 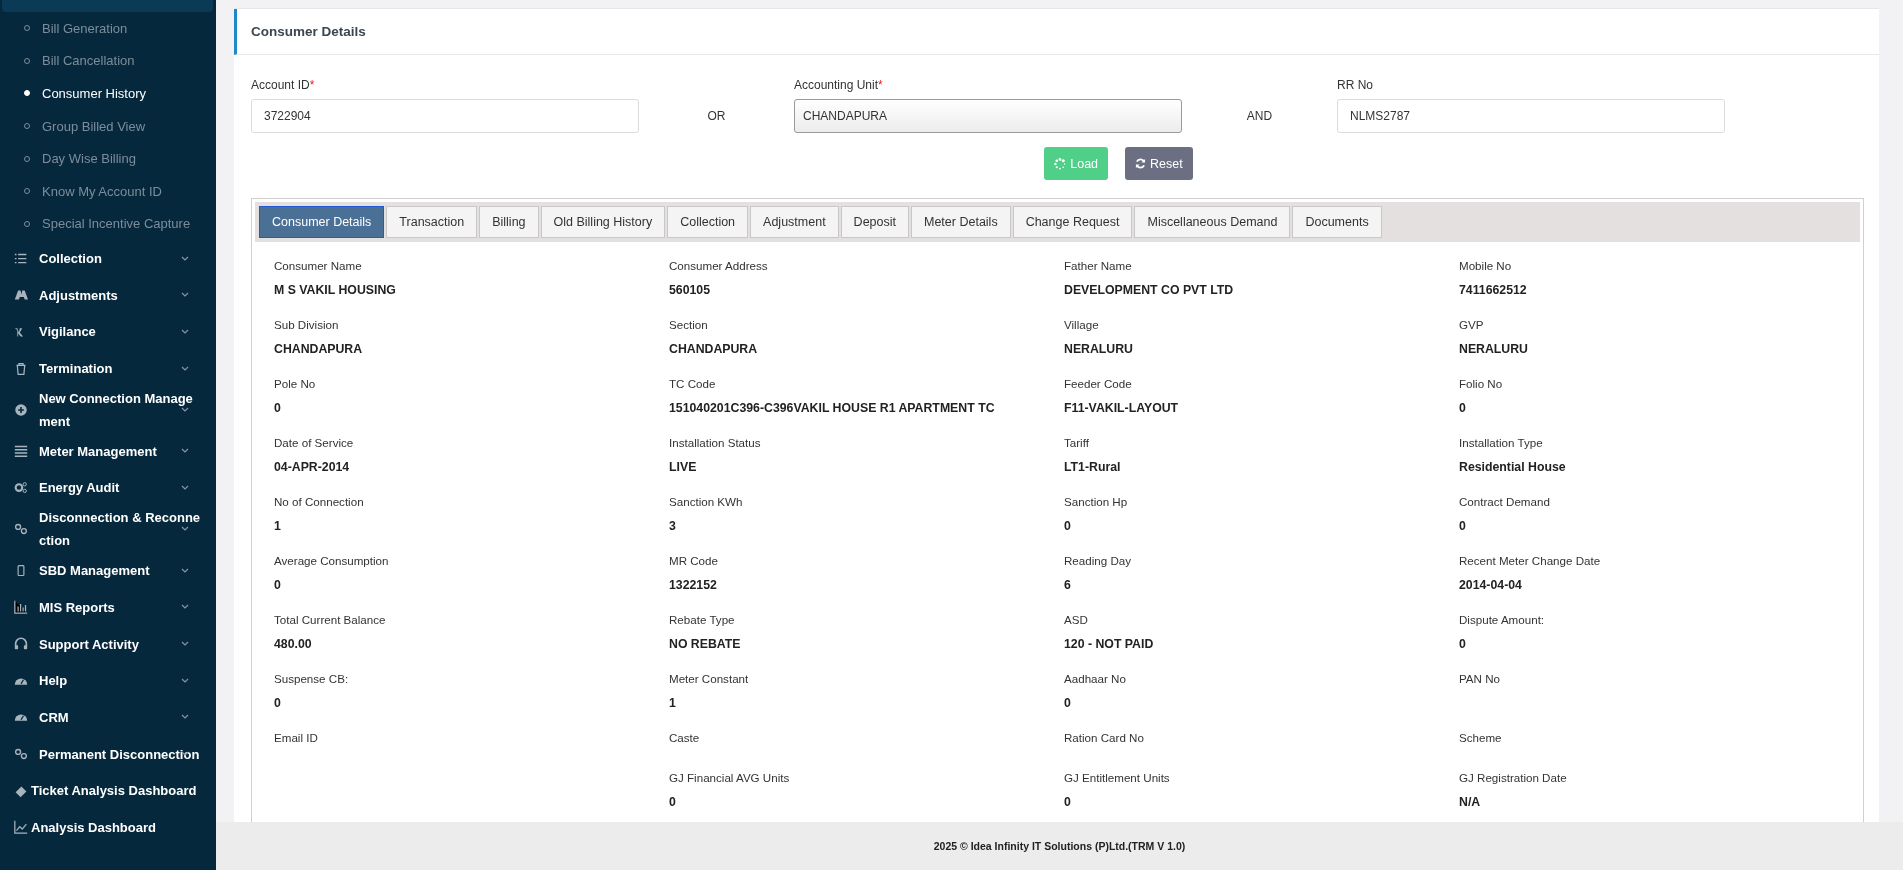 I want to click on menu-item: Collection, so click(x=121, y=258).